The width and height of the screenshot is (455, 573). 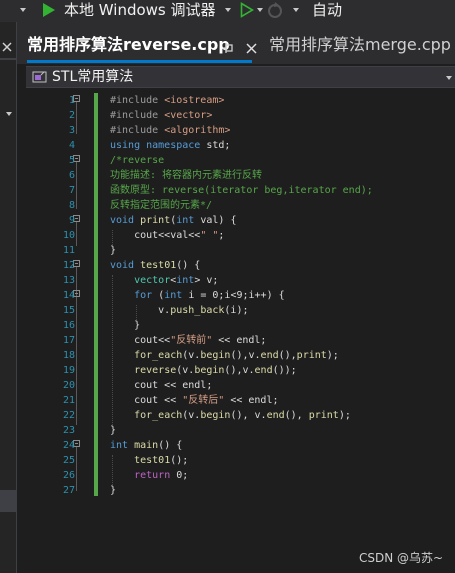 What do you see at coordinates (275, 10) in the screenshot?
I see `hot-reload-icon` at bounding box center [275, 10].